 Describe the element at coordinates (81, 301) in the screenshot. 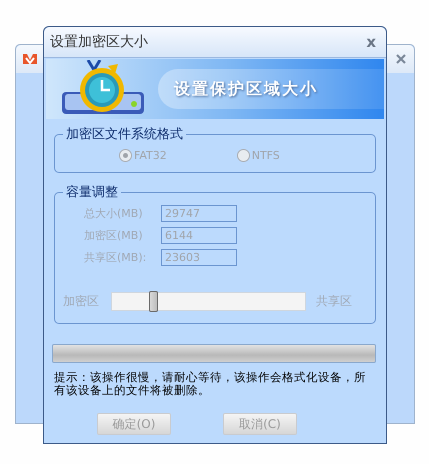

I see `slider-label: 加密区` at that location.